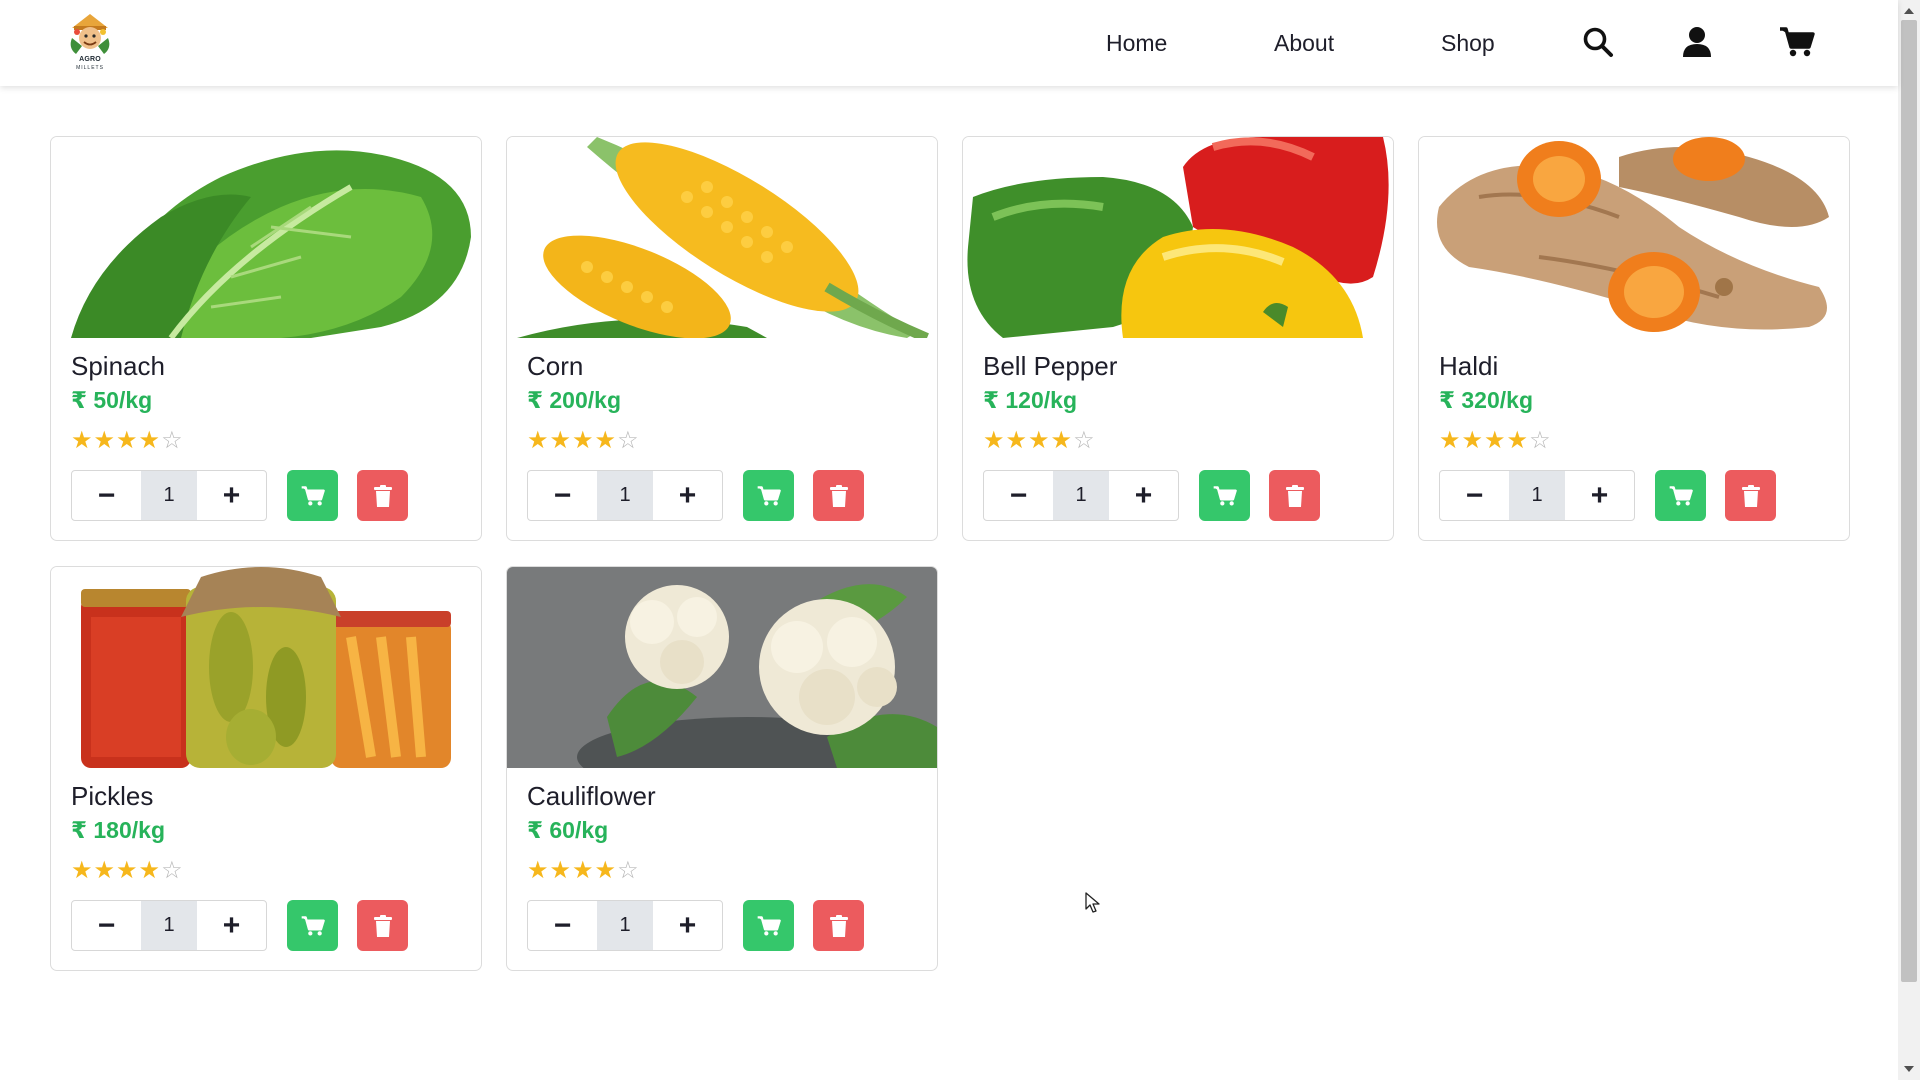  I want to click on product-name: Corn, so click(555, 366).